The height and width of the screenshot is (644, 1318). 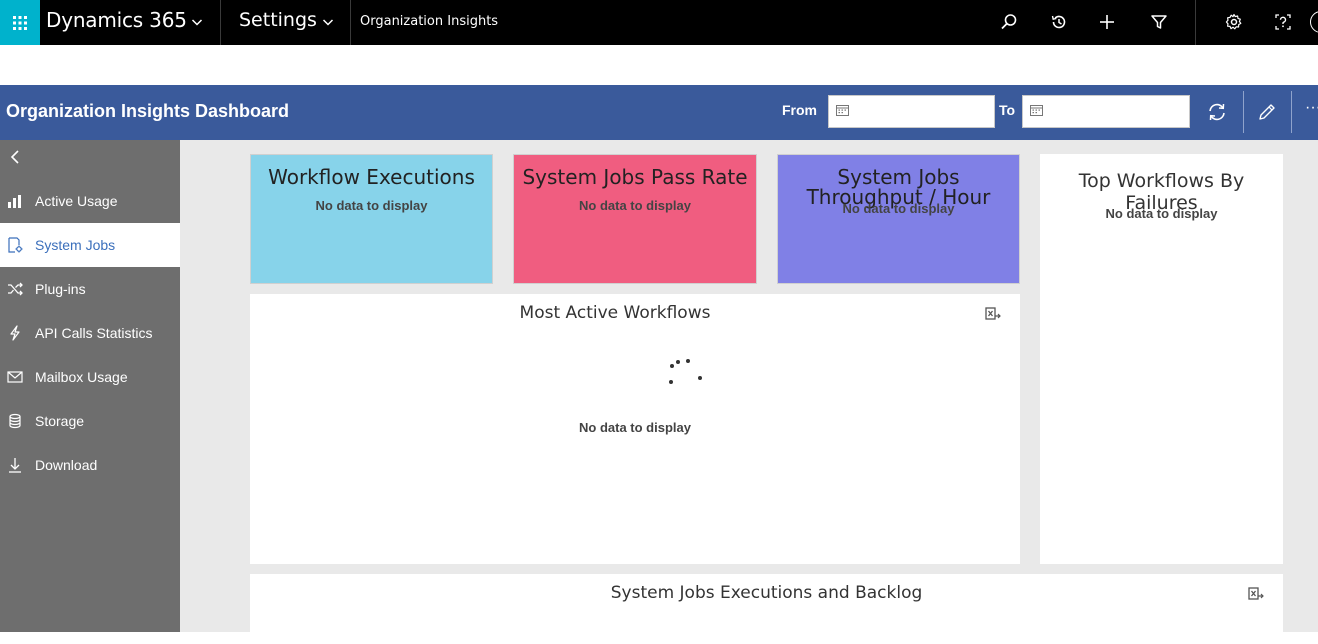 What do you see at coordinates (15, 421) in the screenshot?
I see `database-icon` at bounding box center [15, 421].